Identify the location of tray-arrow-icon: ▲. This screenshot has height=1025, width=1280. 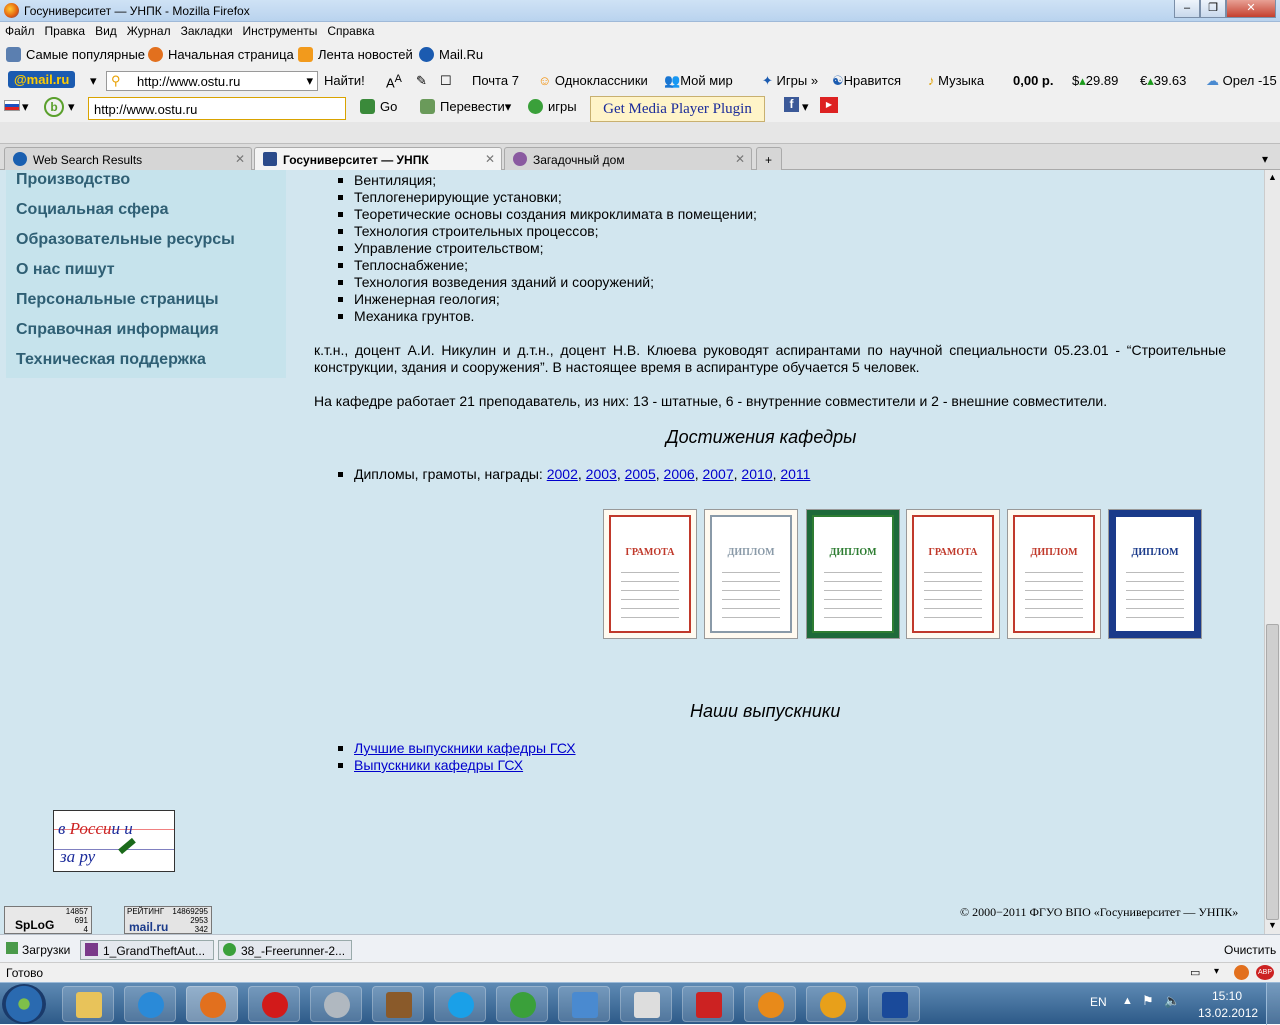
(1127, 1001).